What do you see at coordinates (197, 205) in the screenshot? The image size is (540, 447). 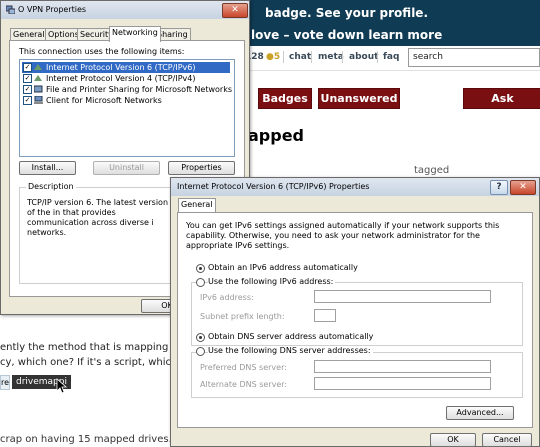 I see `tab-general: General` at bounding box center [197, 205].